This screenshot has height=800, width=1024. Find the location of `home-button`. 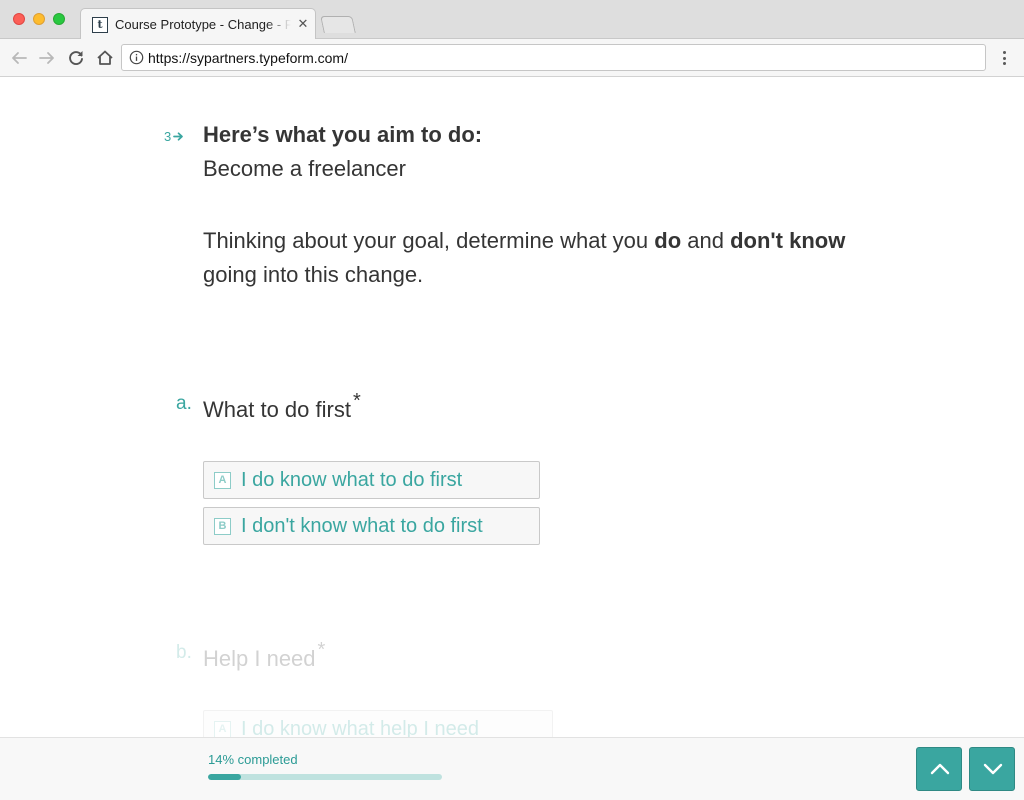

home-button is located at coordinates (105, 58).